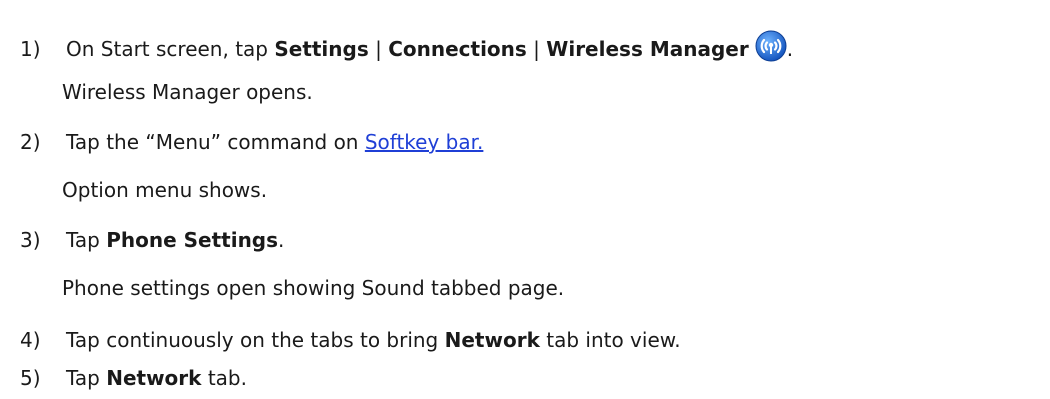 This screenshot has width=1050, height=399. I want to click on step-1-connections-label: Connections, so click(457, 49).